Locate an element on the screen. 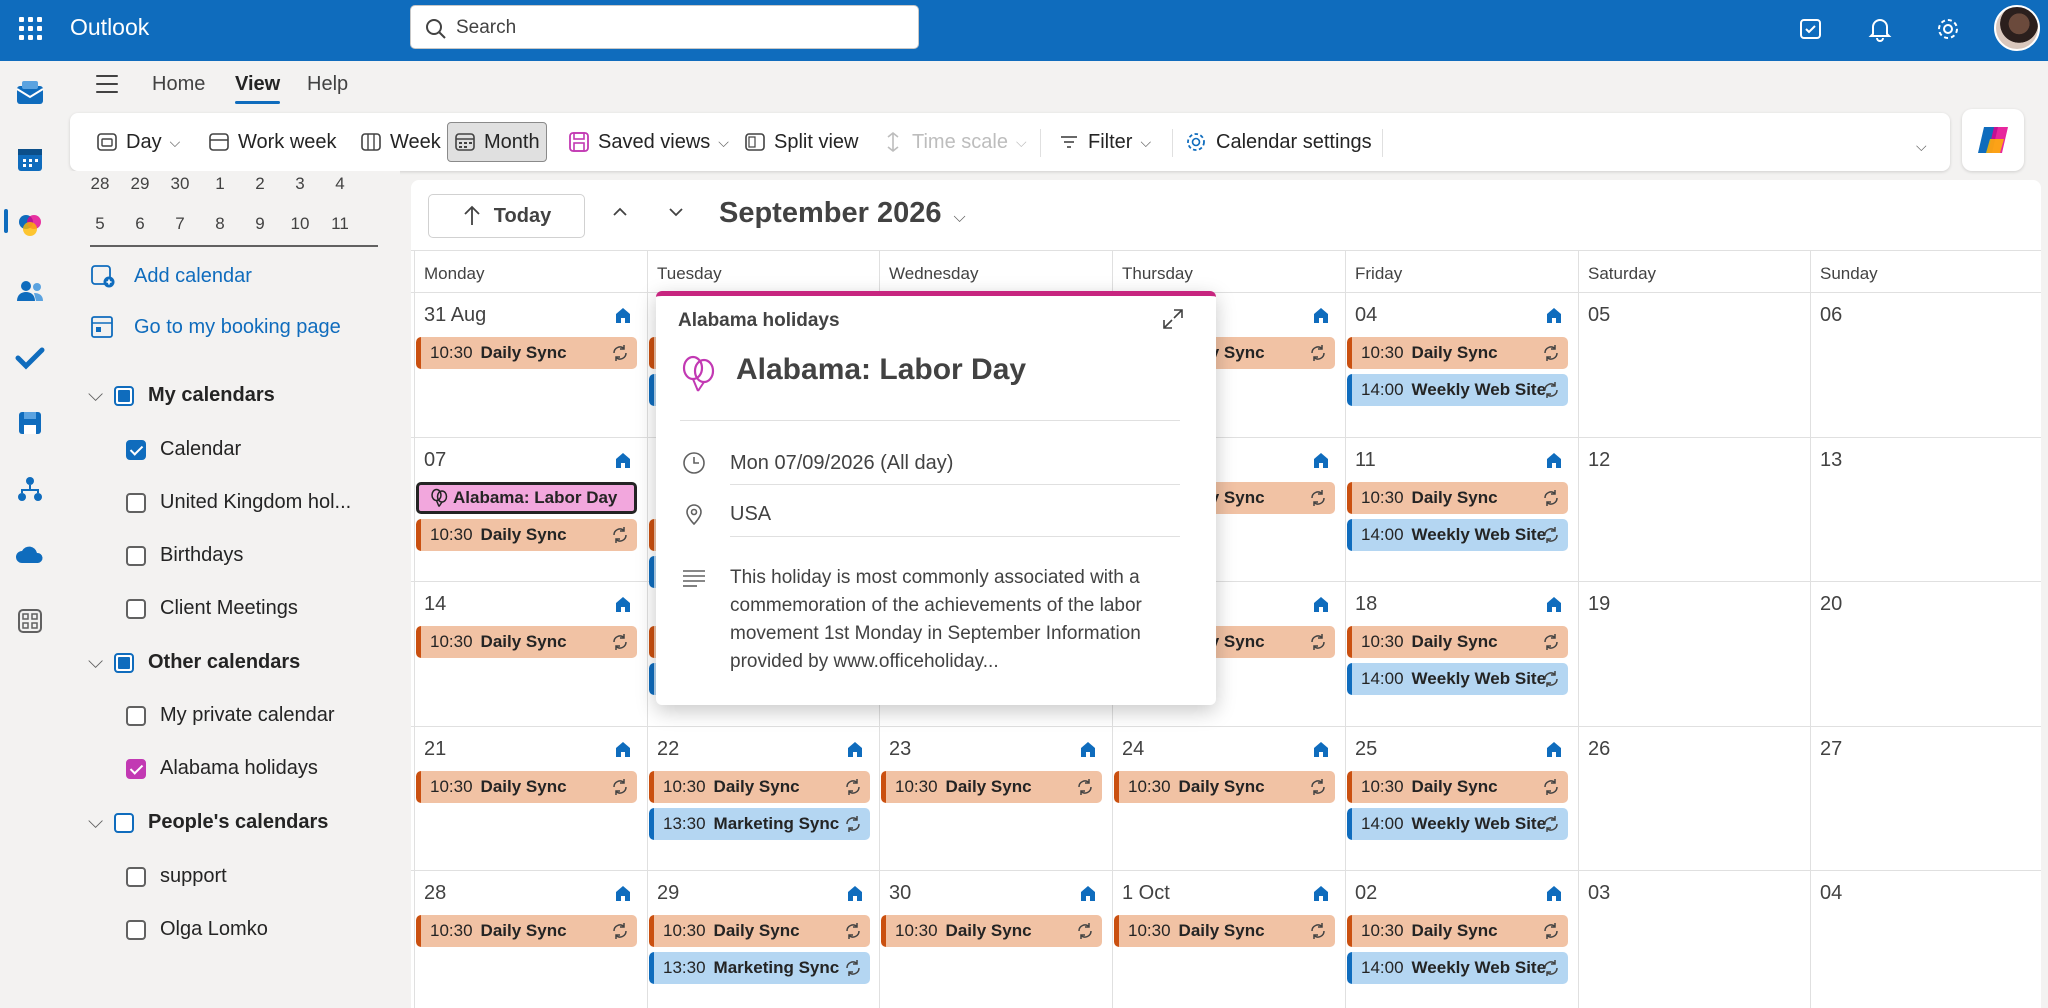 The height and width of the screenshot is (1008, 2048). calendar-item-support: support is located at coordinates (176, 876).